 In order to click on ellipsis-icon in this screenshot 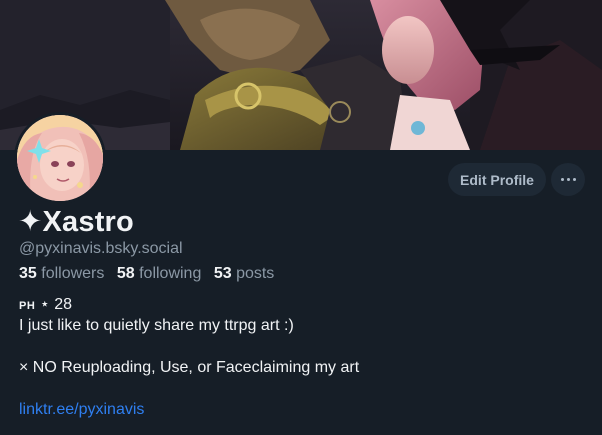, I will do `click(568, 179)`.